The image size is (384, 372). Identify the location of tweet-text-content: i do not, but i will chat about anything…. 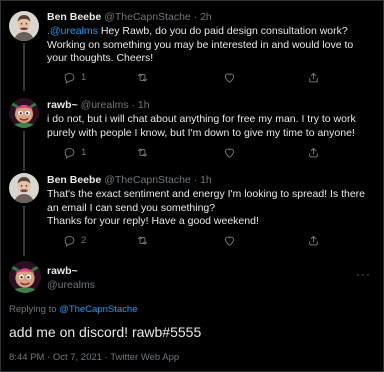
(201, 126).